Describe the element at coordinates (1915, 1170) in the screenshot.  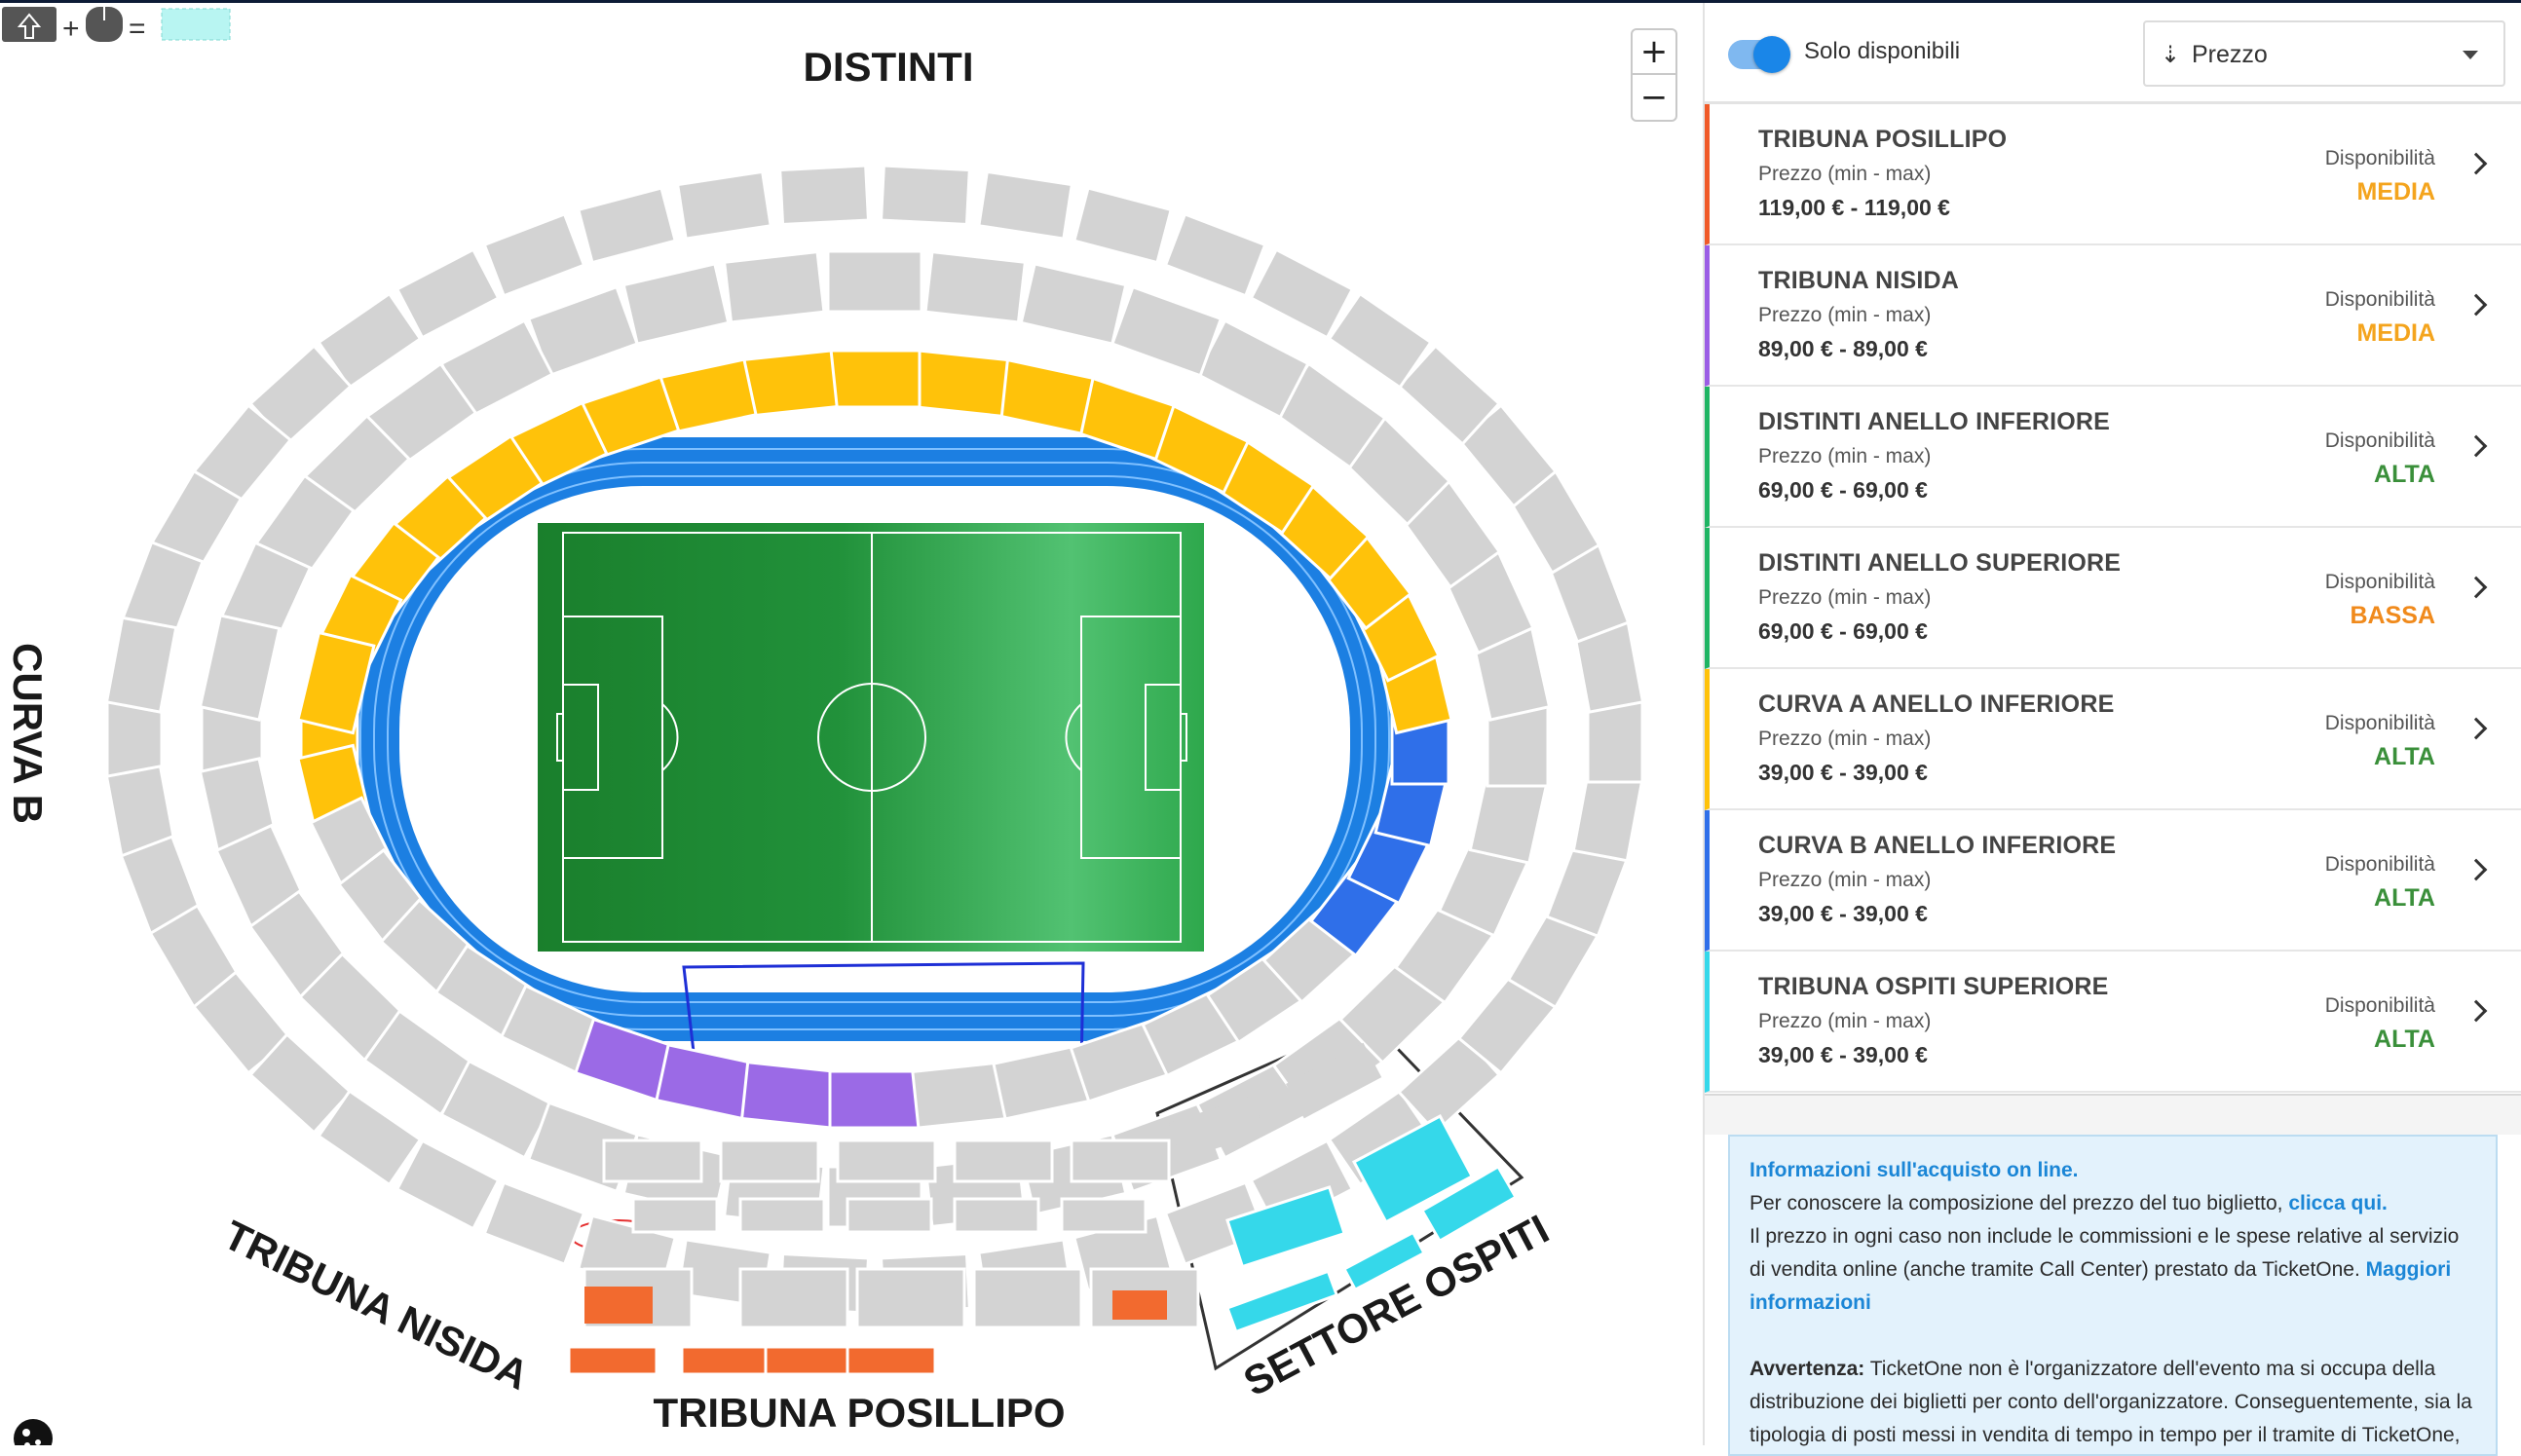
I see `info-title: Informazioni sull'acquisto on line.` at that location.